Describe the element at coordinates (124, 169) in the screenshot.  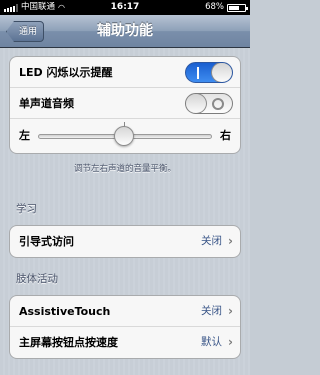
I see `balance-note: 调节左右声道的音量平衡。` at that location.